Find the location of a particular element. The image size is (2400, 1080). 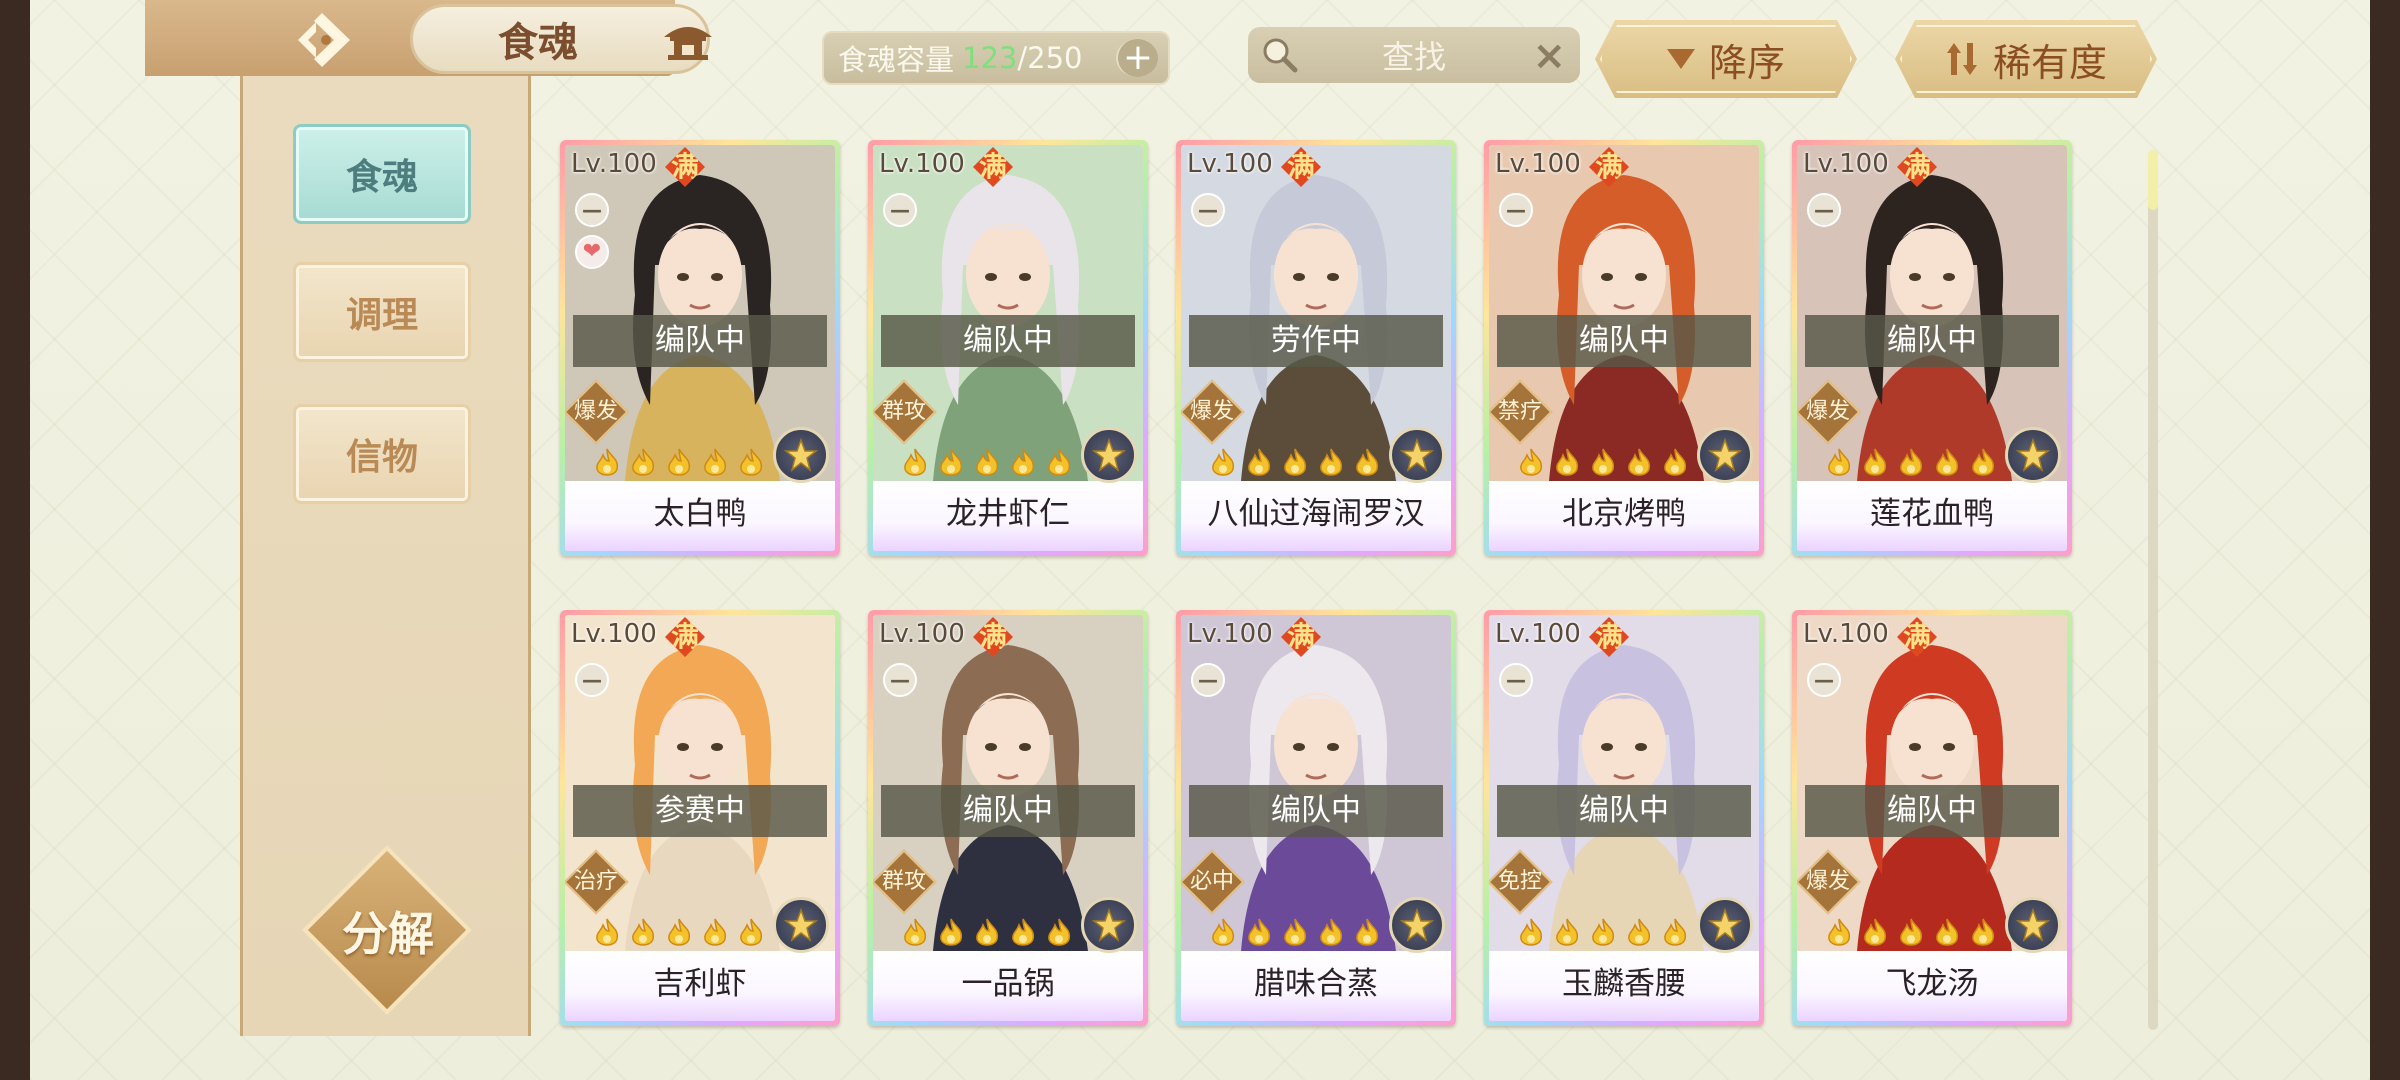

card-name: 吉利虾 is located at coordinates (700, 984).